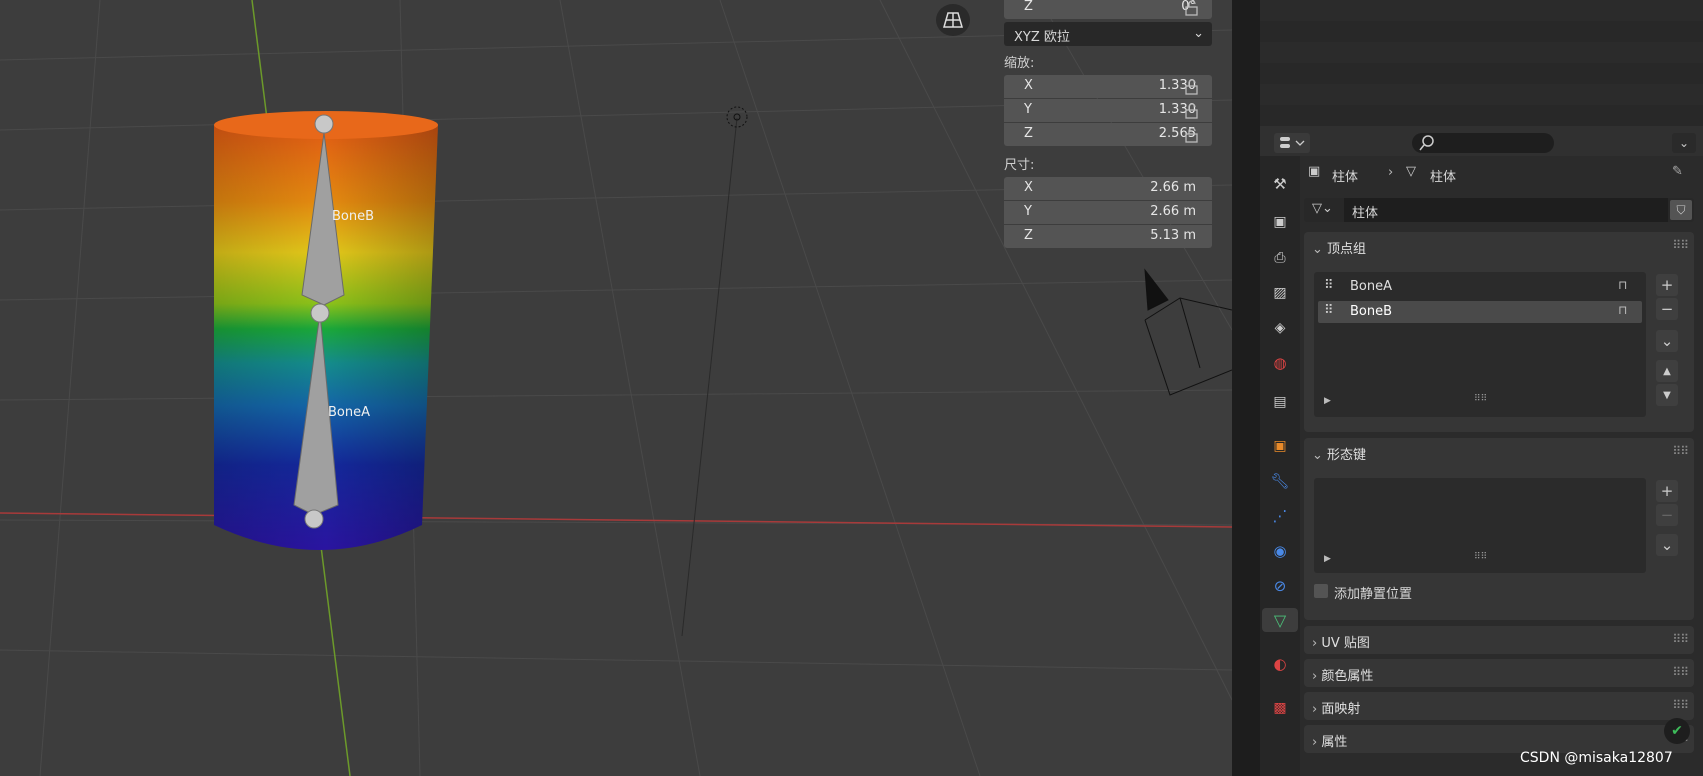 The image size is (1703, 776). What do you see at coordinates (1108, 236) in the screenshot?
I see `dimension-z-field: Z 5.13 m` at bounding box center [1108, 236].